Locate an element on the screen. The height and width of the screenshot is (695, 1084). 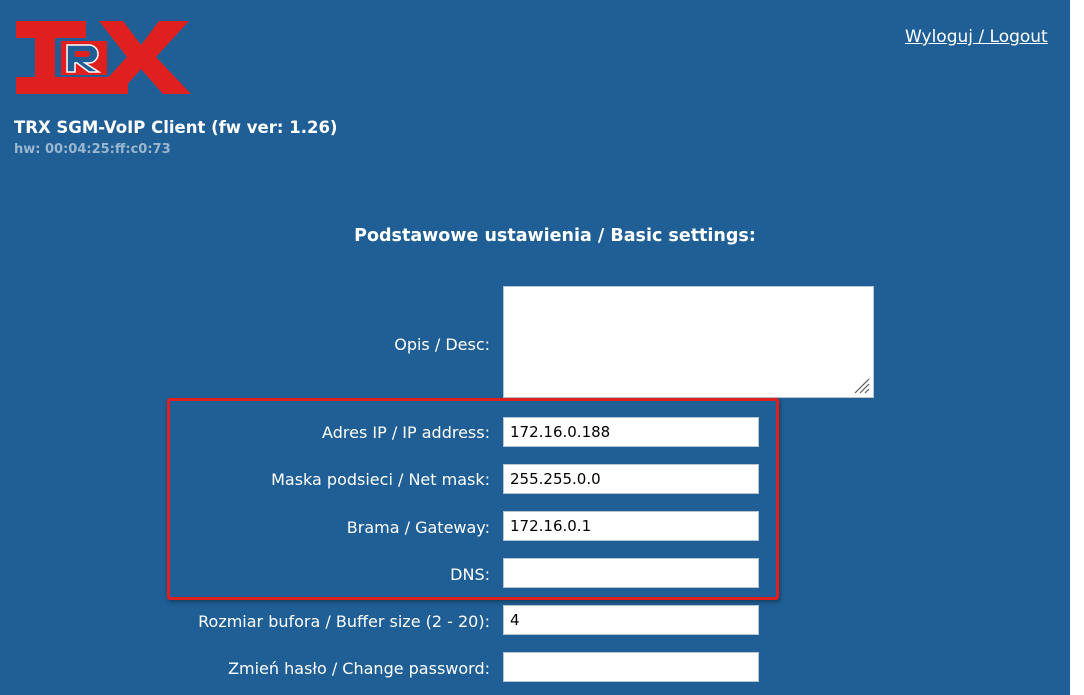
resize-grip-icon is located at coordinates (861, 385).